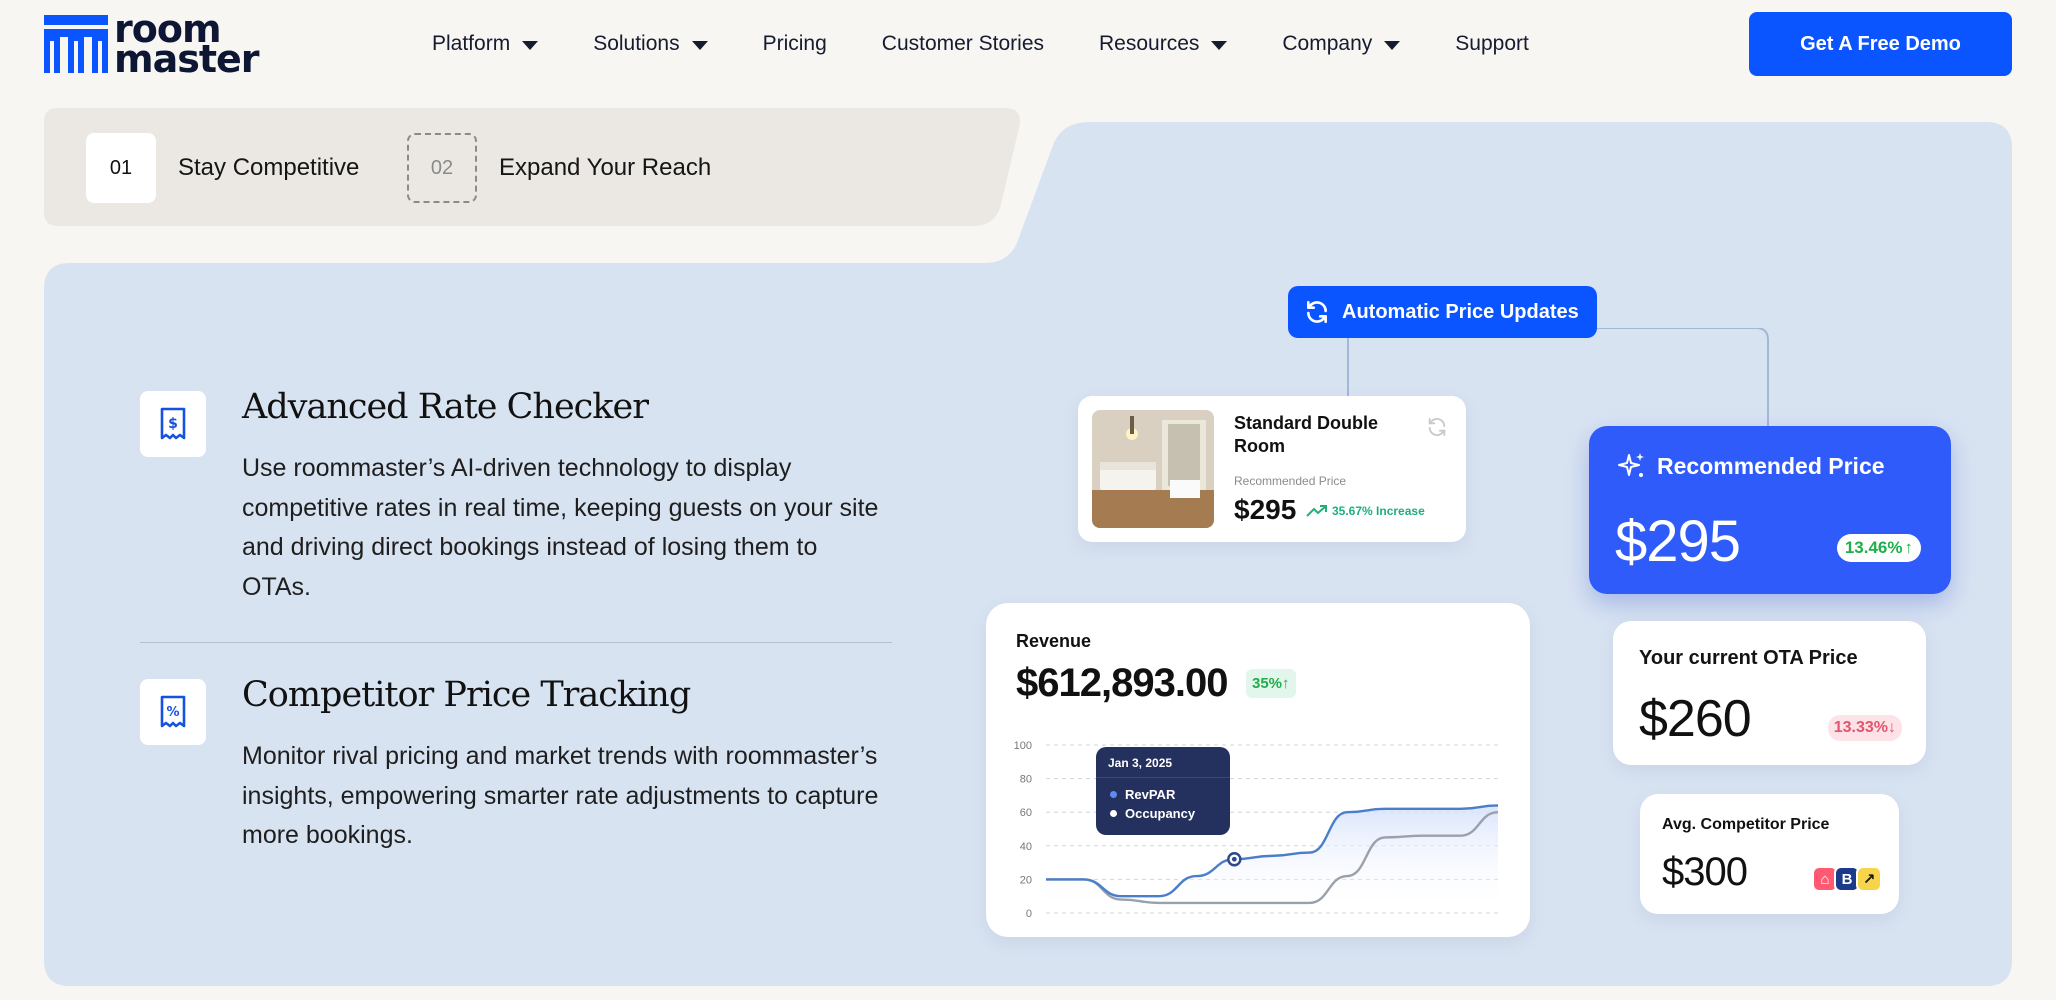  Describe the element at coordinates (187, 44) in the screenshot. I see `logo-wordmark: room master` at that location.